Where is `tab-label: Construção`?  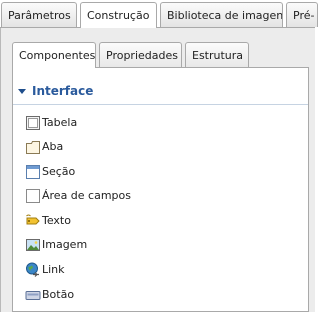
tab-label: Construção is located at coordinates (118, 15).